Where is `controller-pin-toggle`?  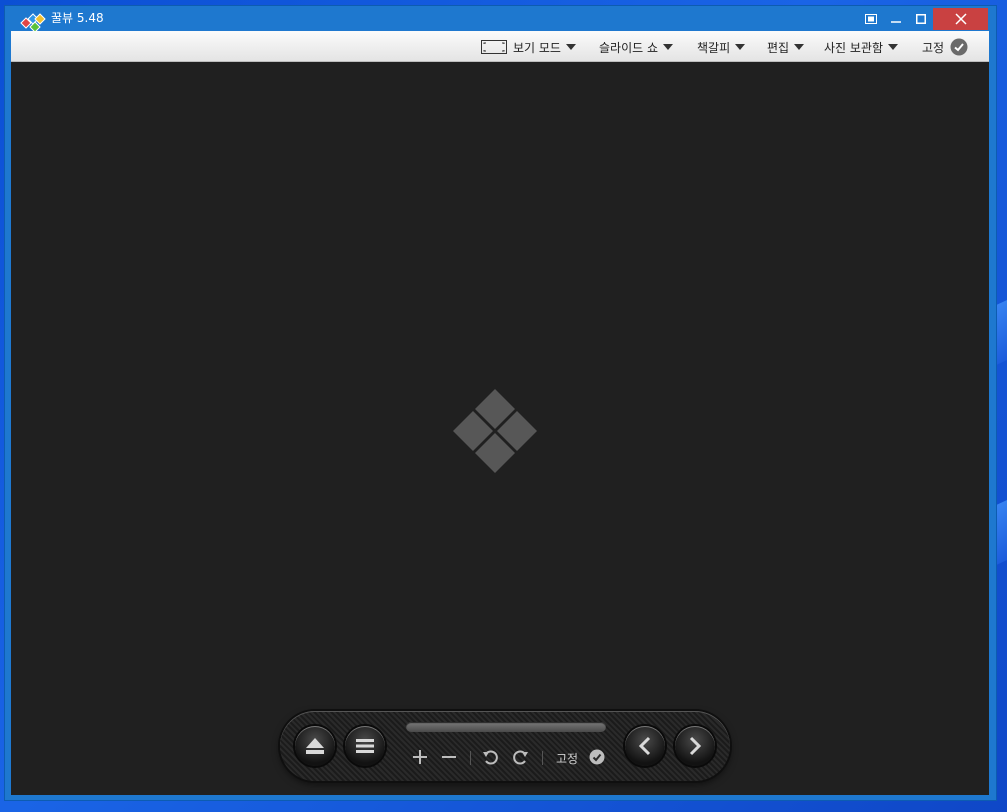
controller-pin-toggle is located at coordinates (597, 757).